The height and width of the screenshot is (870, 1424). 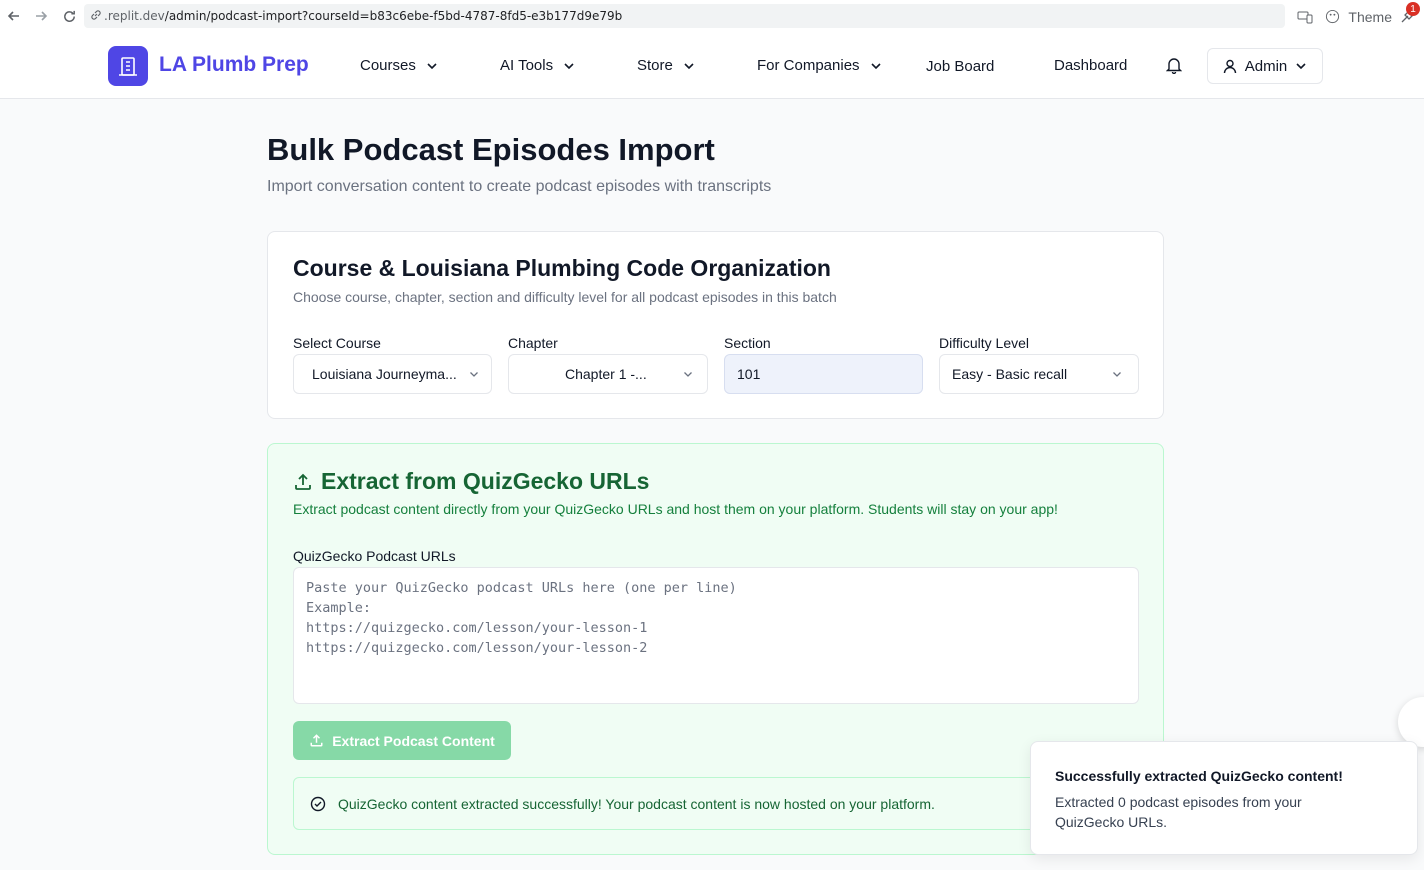 What do you see at coordinates (1411, 722) in the screenshot?
I see `floating-assistant-button` at bounding box center [1411, 722].